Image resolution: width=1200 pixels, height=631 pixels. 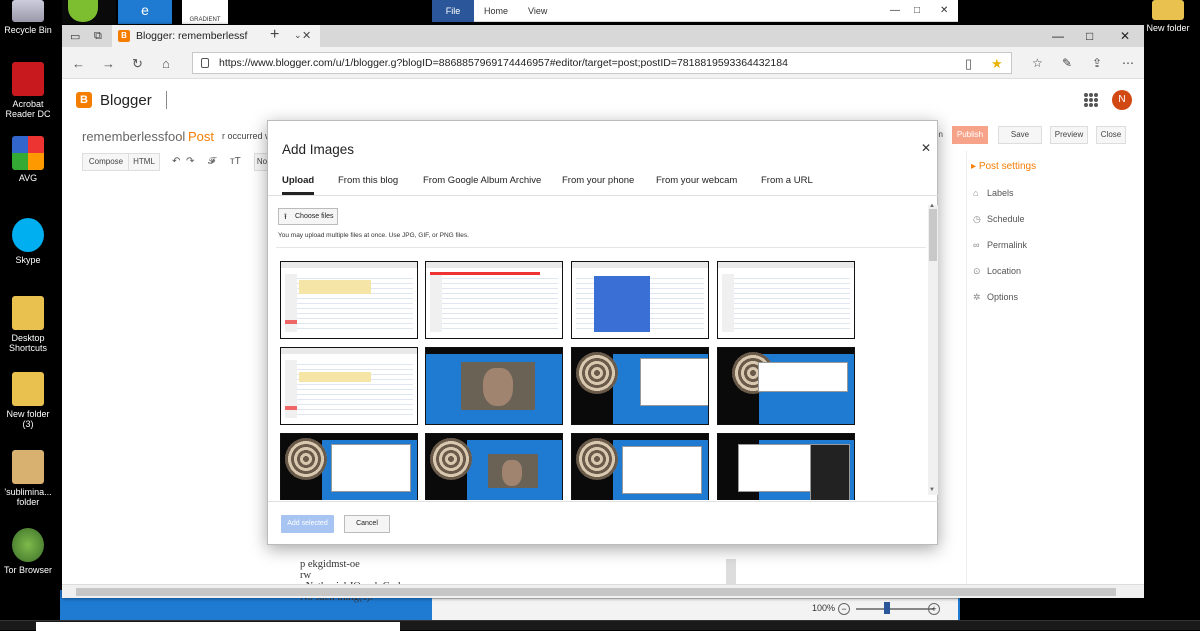 I want to click on recycle-bin-icon: Recycle Bin, so click(x=28, y=17).